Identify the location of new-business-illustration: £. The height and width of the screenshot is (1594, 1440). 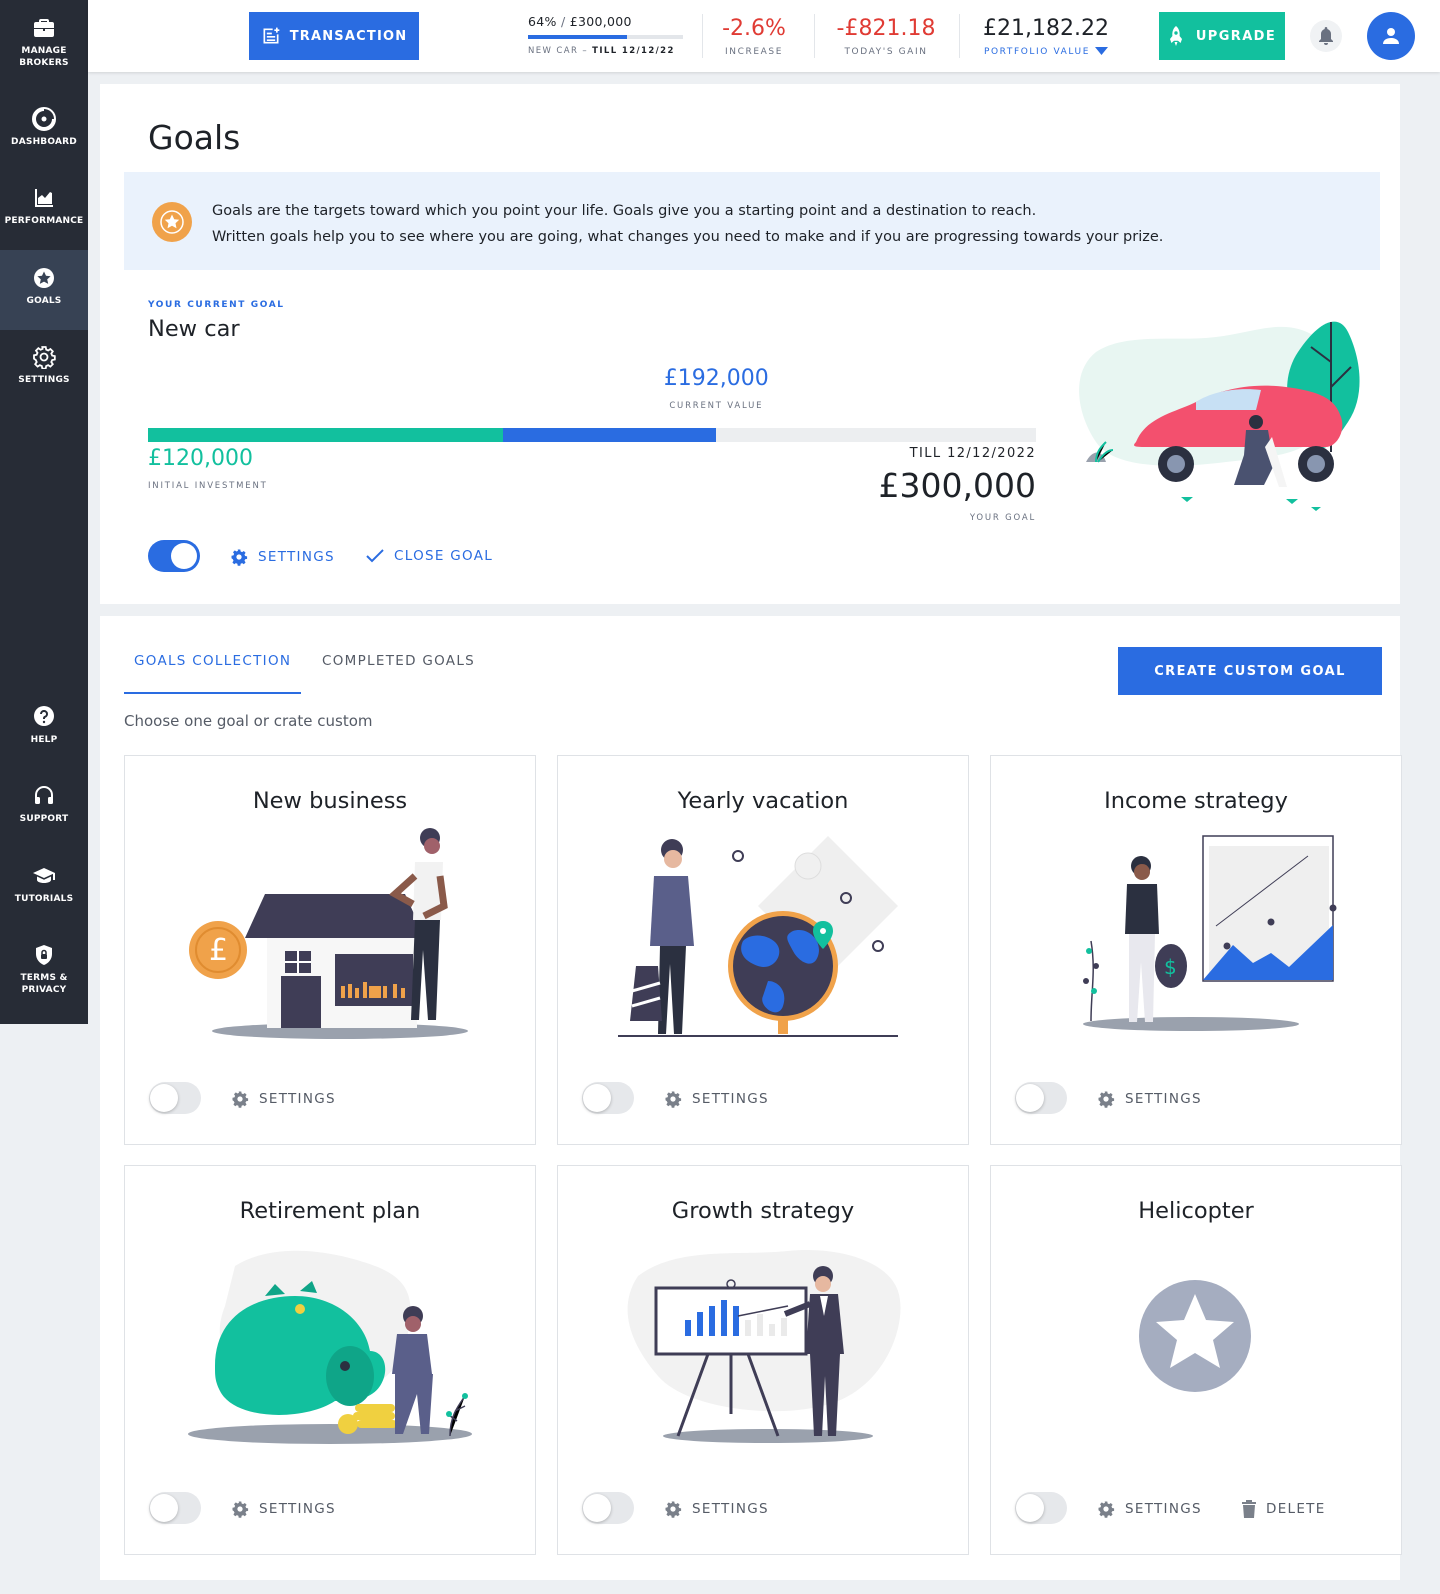
(328, 933).